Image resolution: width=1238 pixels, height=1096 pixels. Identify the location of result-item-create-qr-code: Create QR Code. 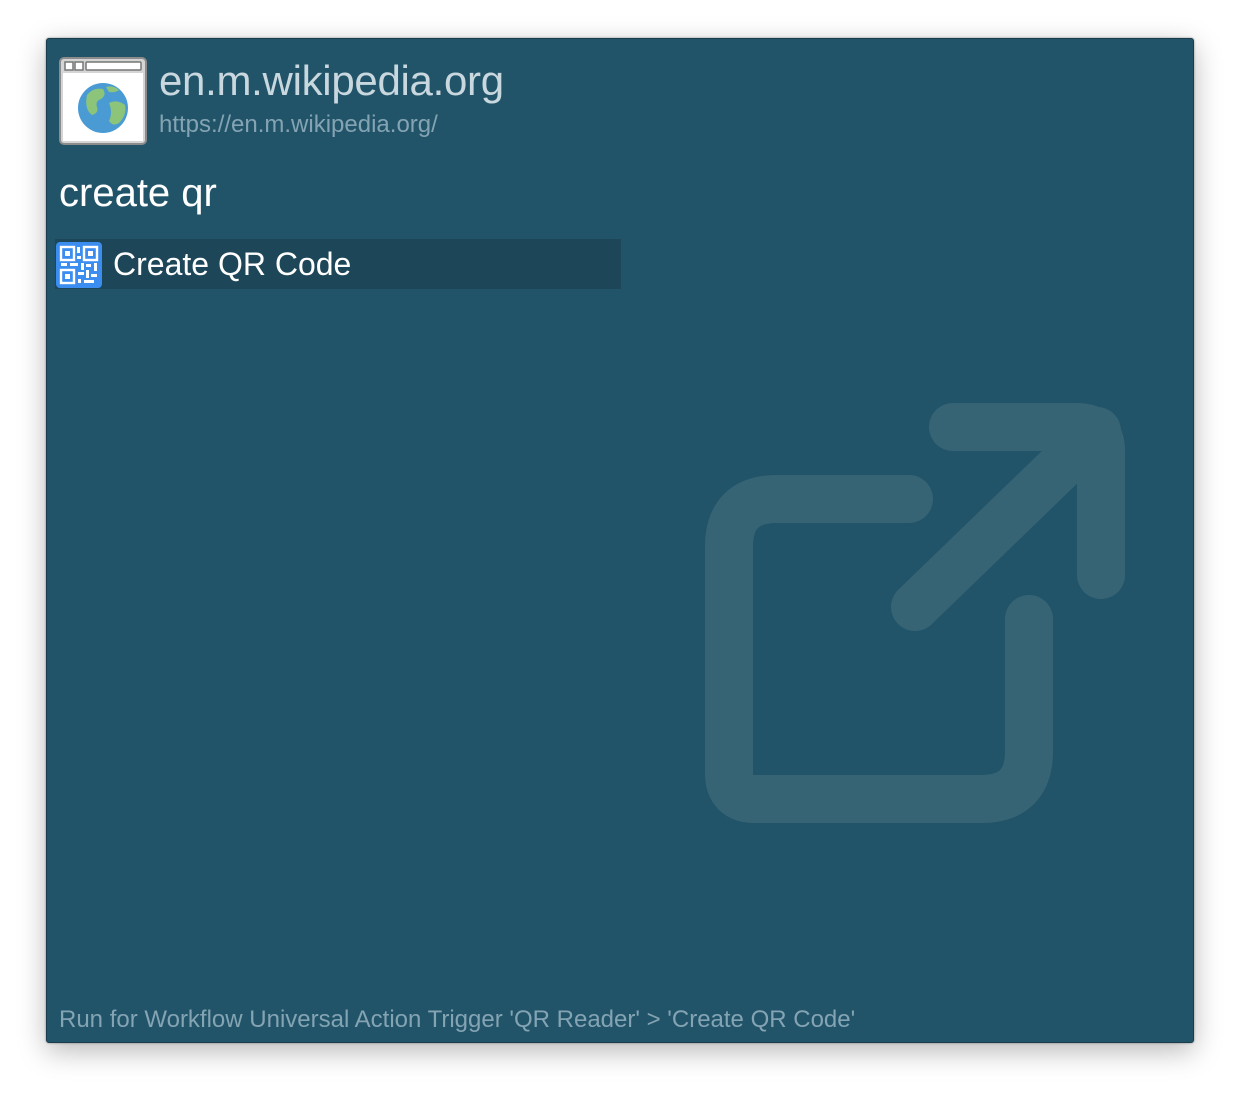
(338, 264).